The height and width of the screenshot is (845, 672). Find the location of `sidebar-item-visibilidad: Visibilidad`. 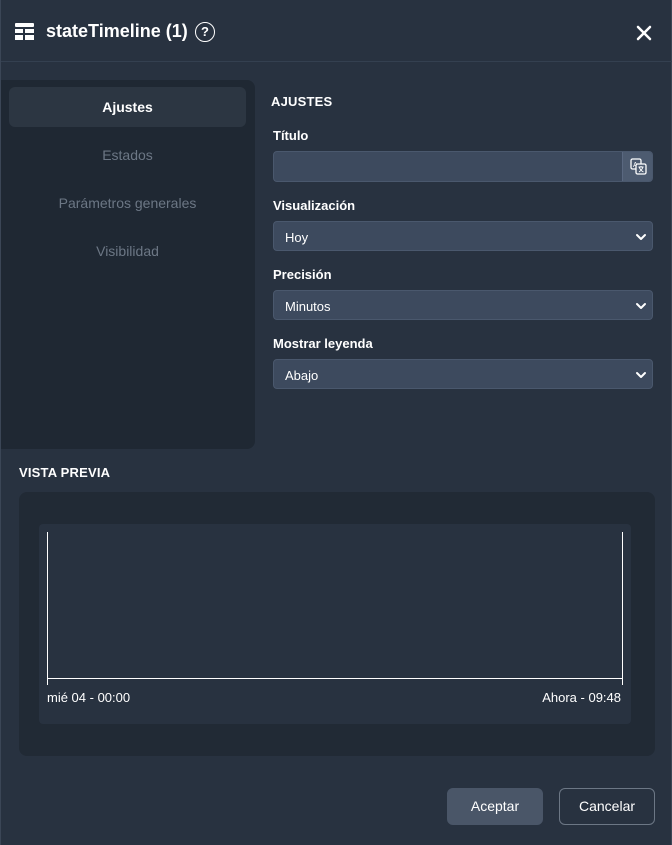

sidebar-item-visibilidad: Visibilidad is located at coordinates (127, 251).